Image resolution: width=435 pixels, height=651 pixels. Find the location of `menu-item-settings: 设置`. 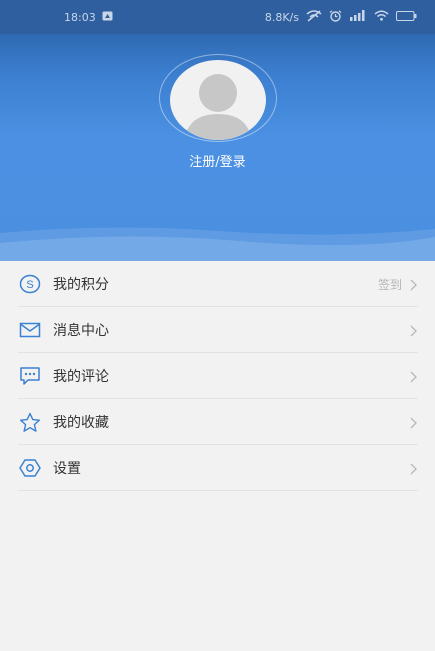

menu-item-settings: 设置 is located at coordinates (217, 468).